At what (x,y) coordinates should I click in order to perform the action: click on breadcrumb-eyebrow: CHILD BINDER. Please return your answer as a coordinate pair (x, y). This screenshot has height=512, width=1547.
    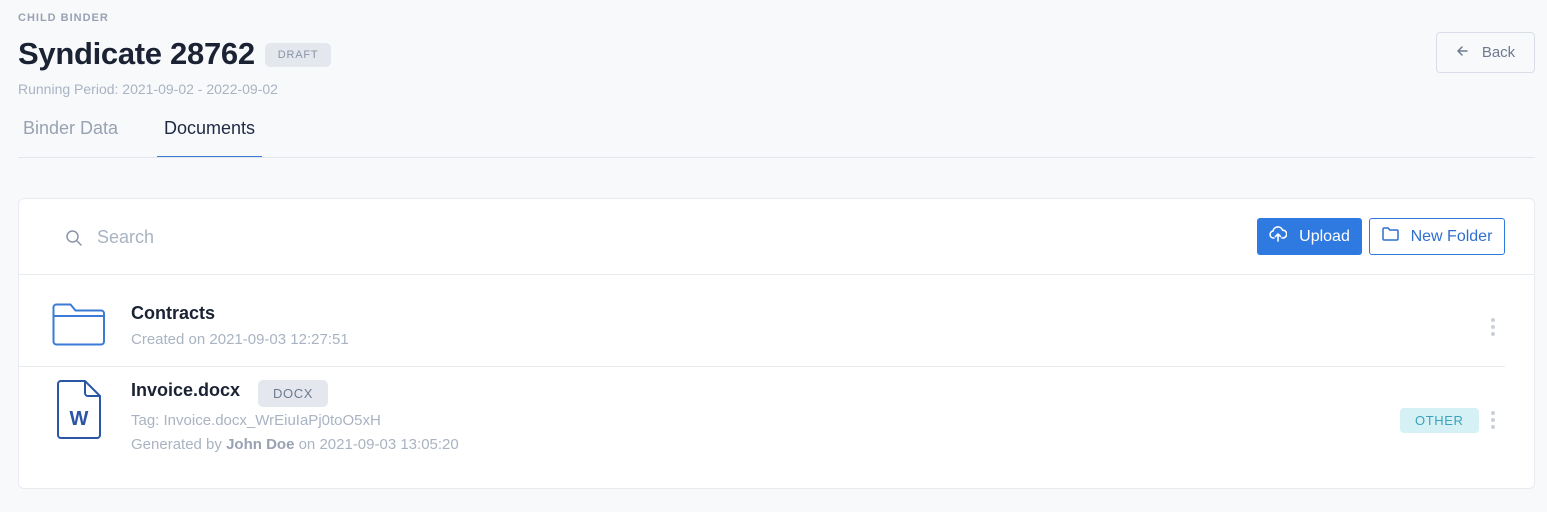
    Looking at the image, I should click on (63, 18).